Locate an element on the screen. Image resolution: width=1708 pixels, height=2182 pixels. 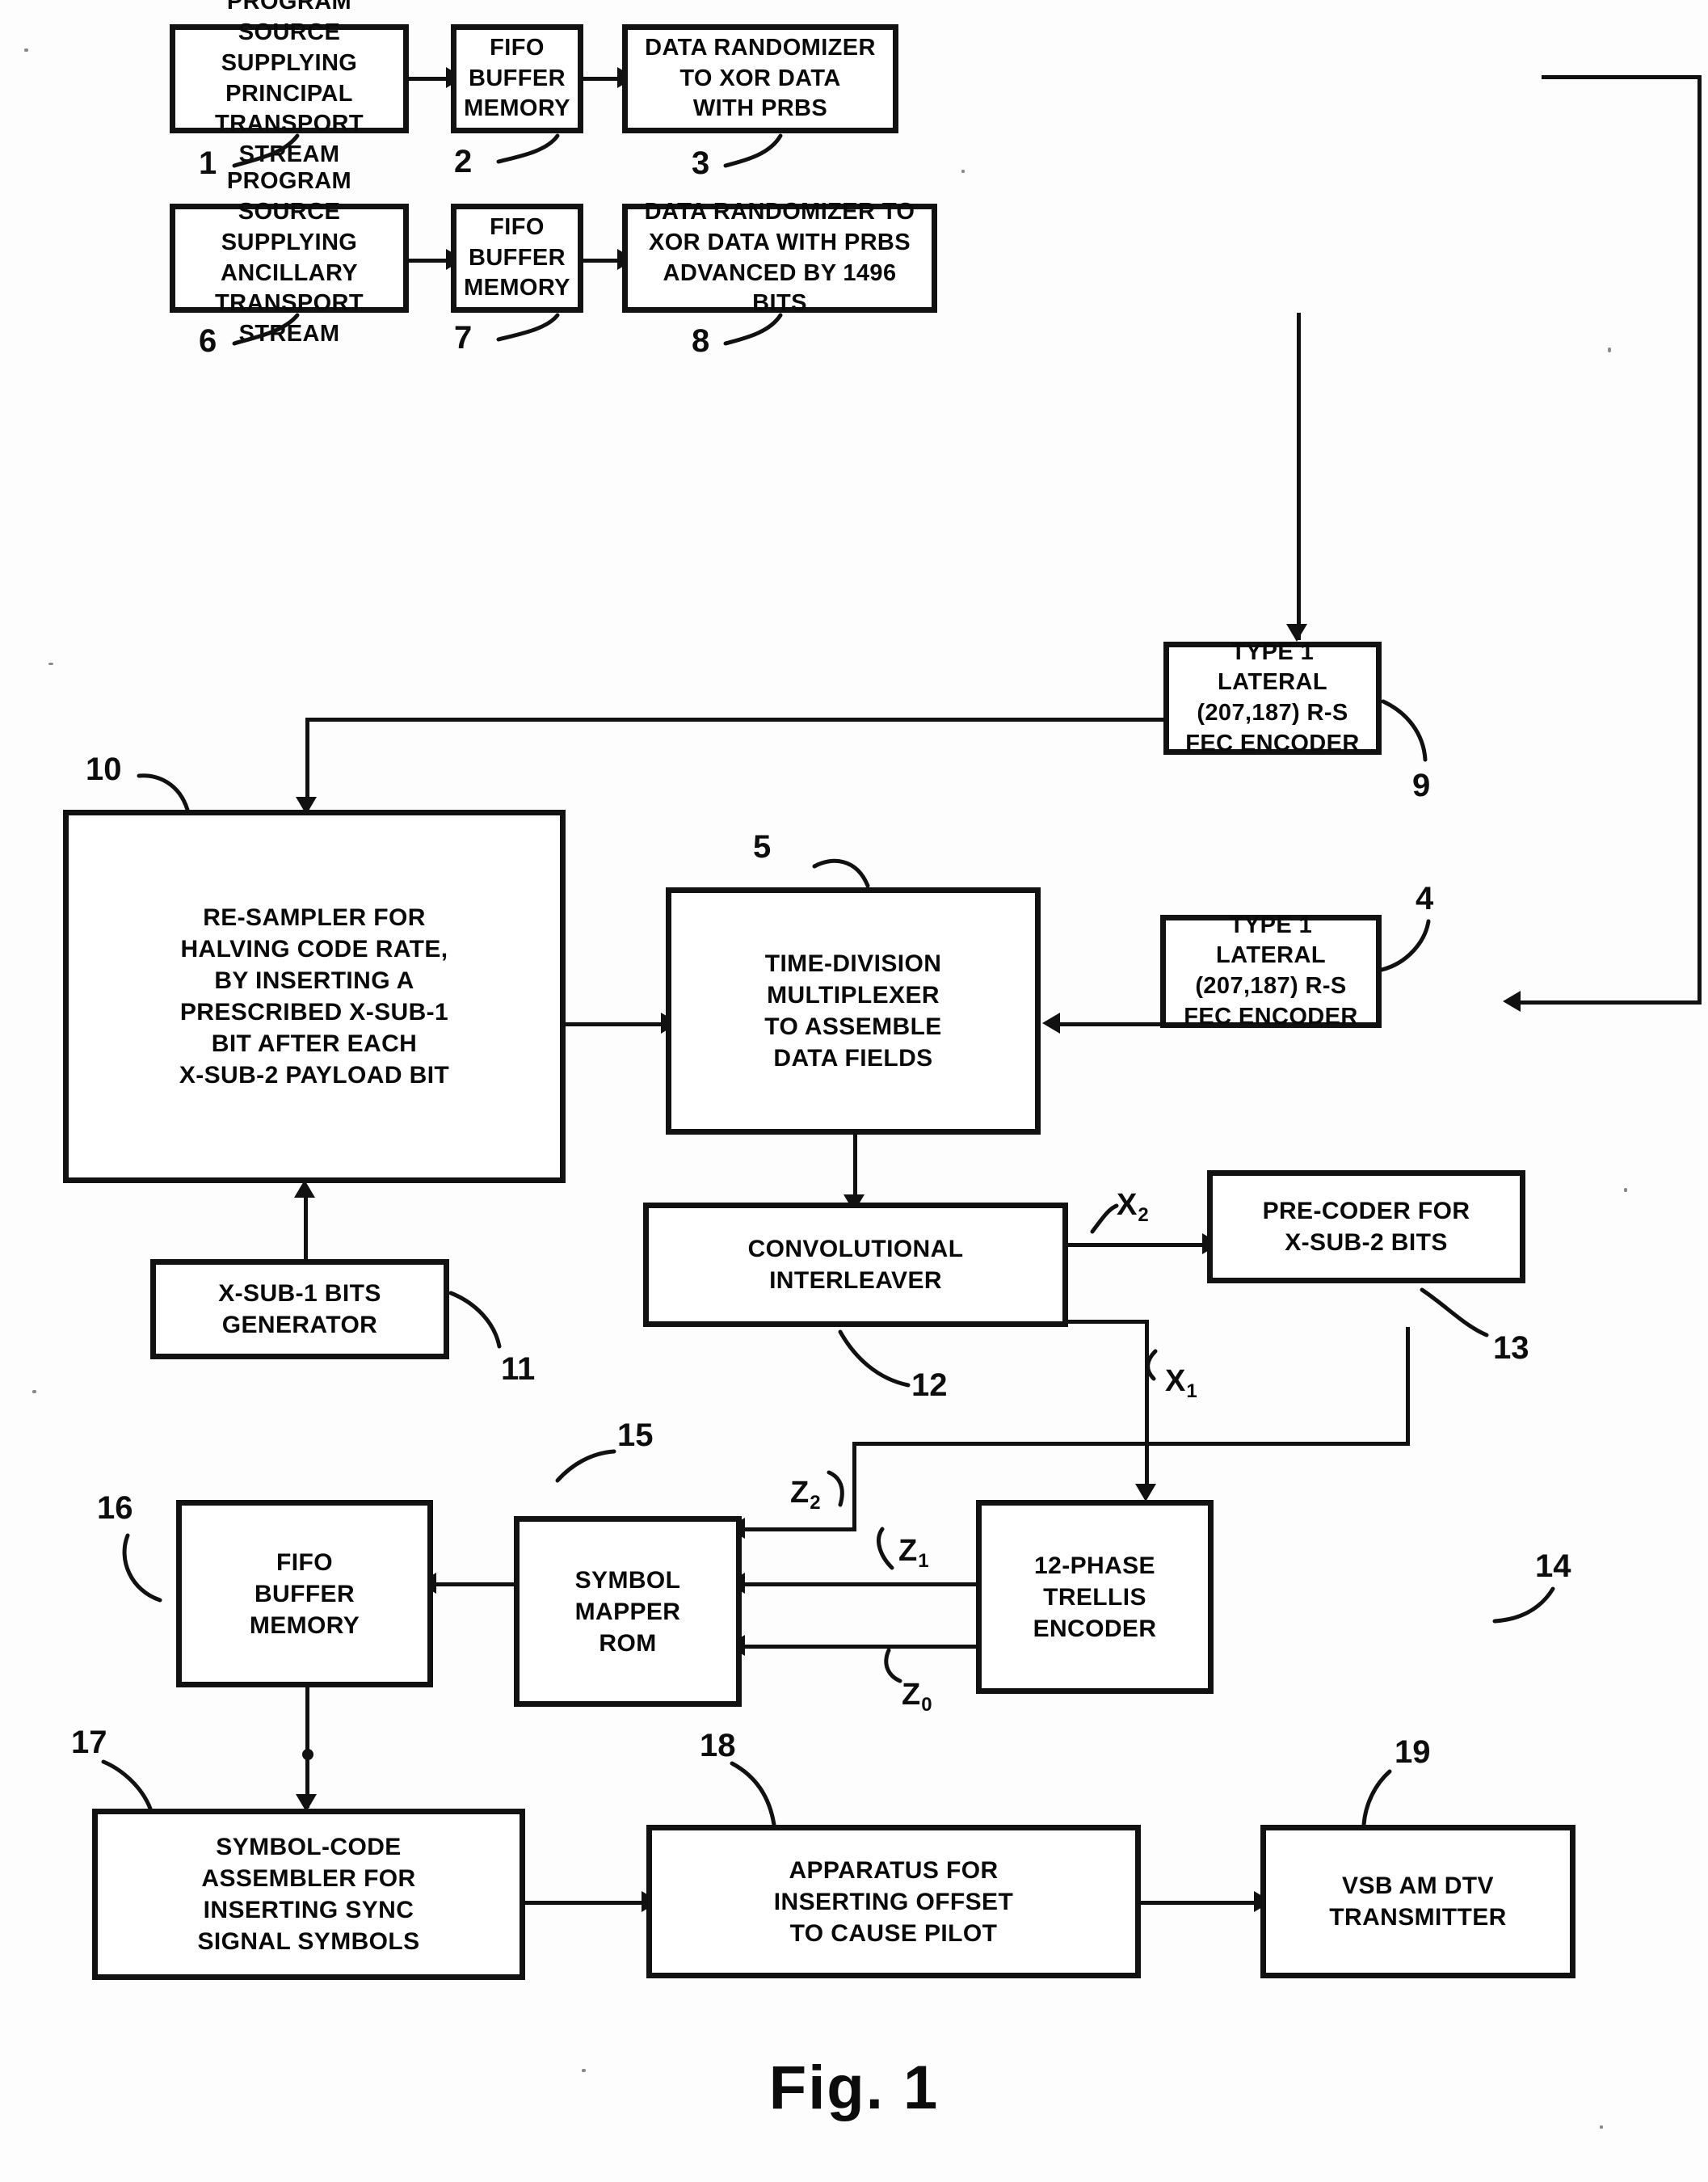
reference-numeral-1: 1 is located at coordinates (208, 163).